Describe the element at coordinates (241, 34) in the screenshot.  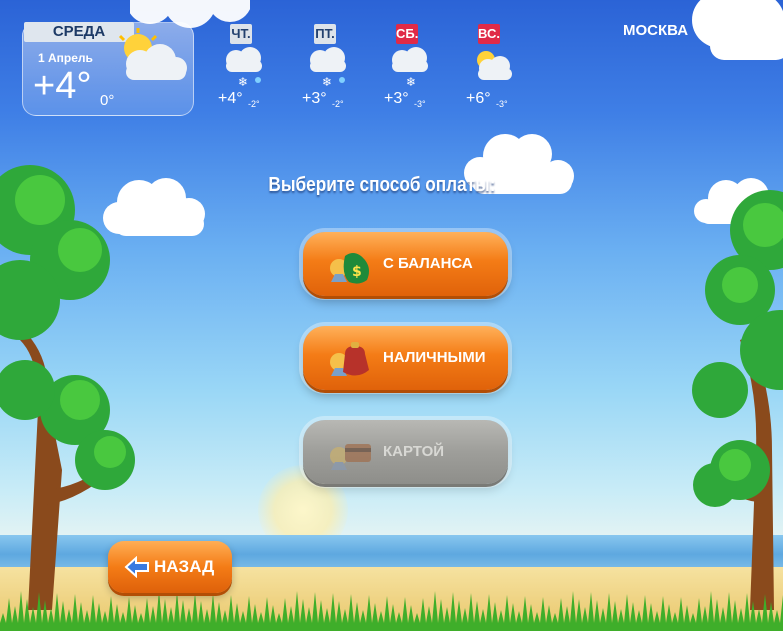
I see `forecast-day-label: ЧТ.` at that location.